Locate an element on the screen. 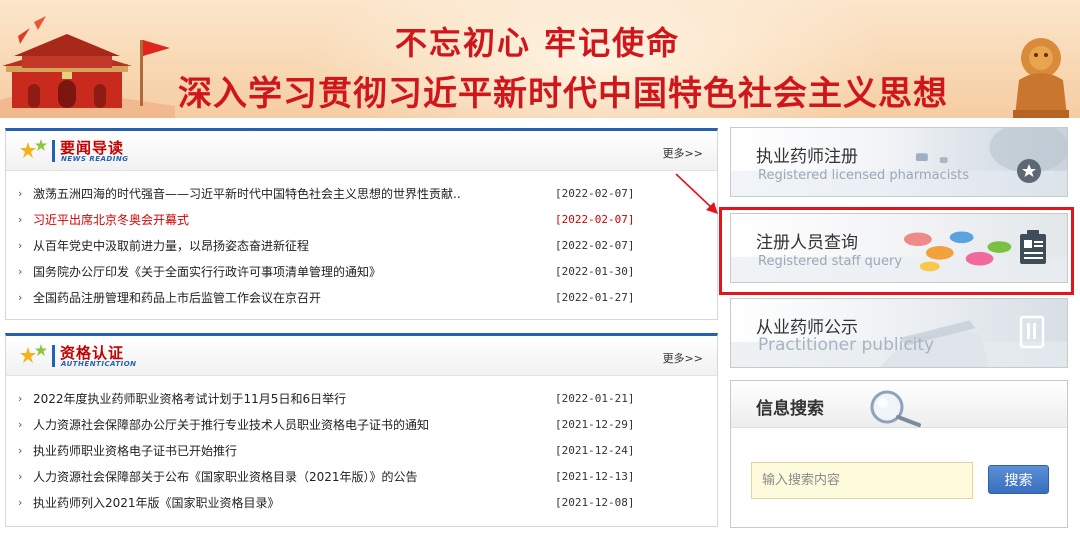  list-item: › 执业药师职业资格电子证书已开始推行 [2021-12-24] is located at coordinates (361, 451).